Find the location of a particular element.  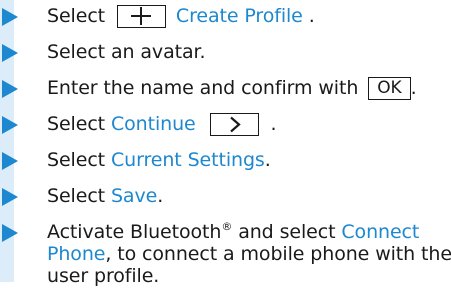

connect-phone-link: Connect is located at coordinates (380, 232).